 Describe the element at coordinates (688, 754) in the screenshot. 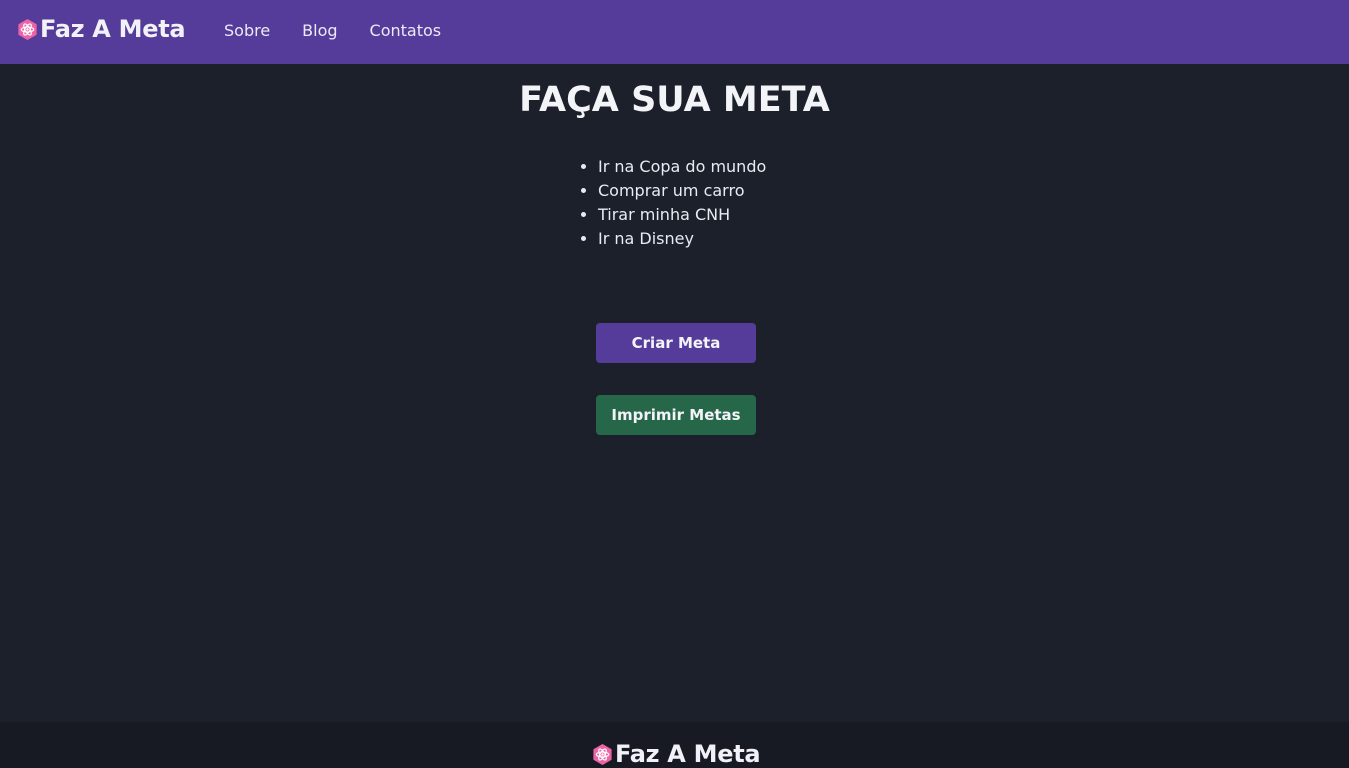

I see `footer-brand-name: Faz A Meta` at that location.